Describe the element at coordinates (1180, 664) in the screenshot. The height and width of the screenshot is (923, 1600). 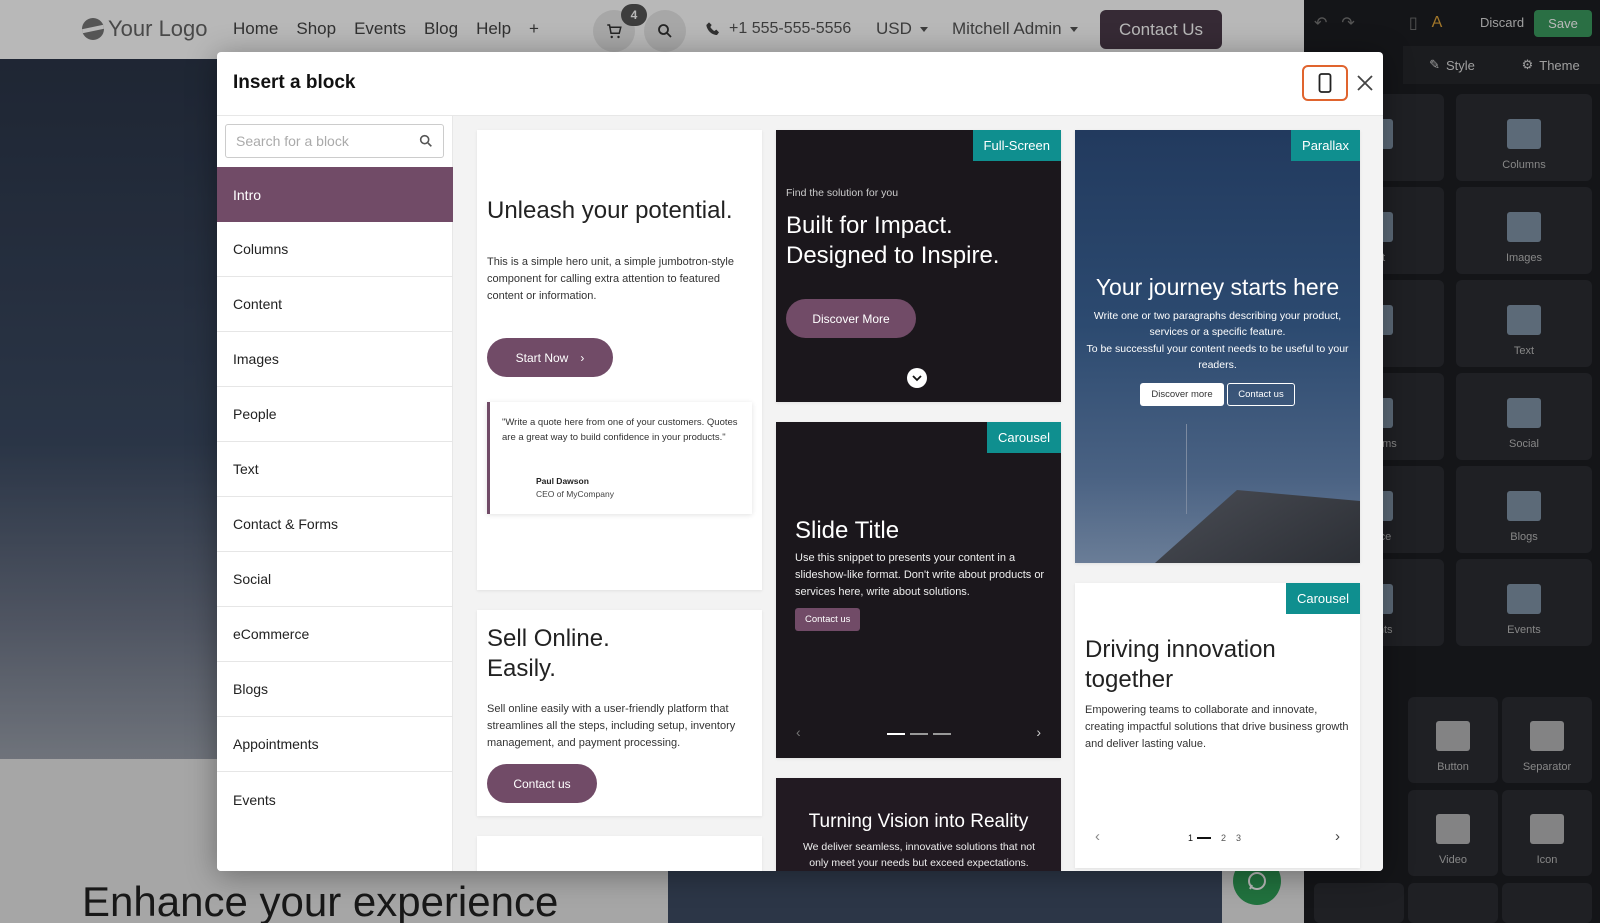
I see `innovation-title: Driving innovation together` at that location.